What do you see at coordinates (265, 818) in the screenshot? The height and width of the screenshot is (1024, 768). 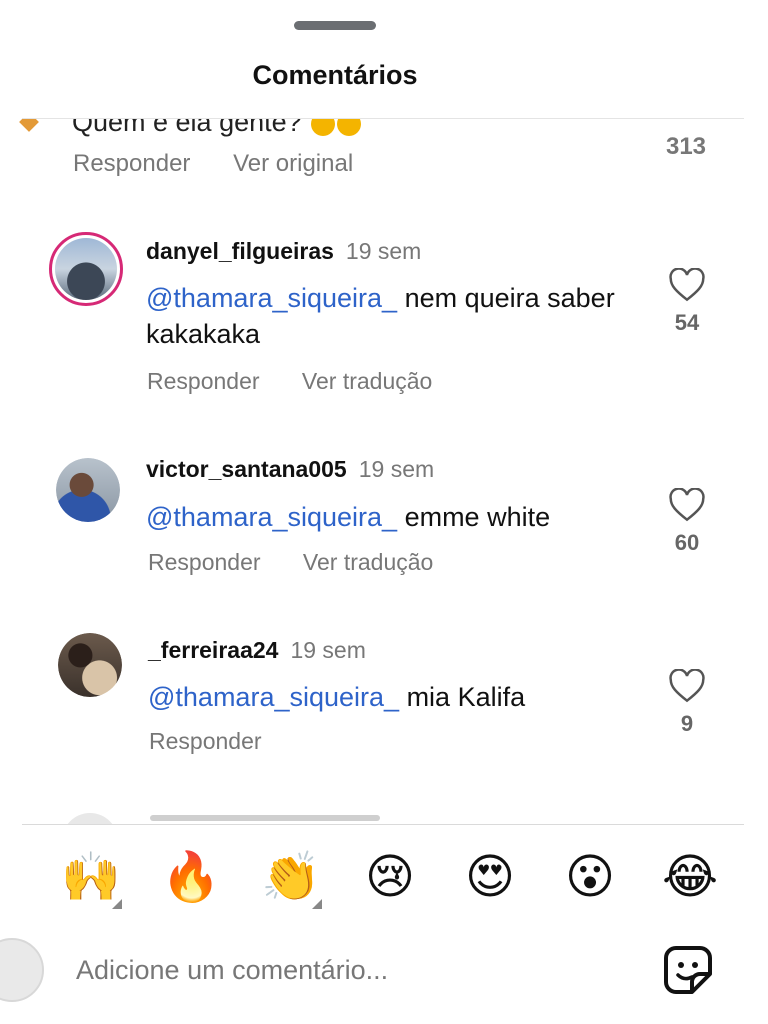 I see `partial-comment-meta` at bounding box center [265, 818].